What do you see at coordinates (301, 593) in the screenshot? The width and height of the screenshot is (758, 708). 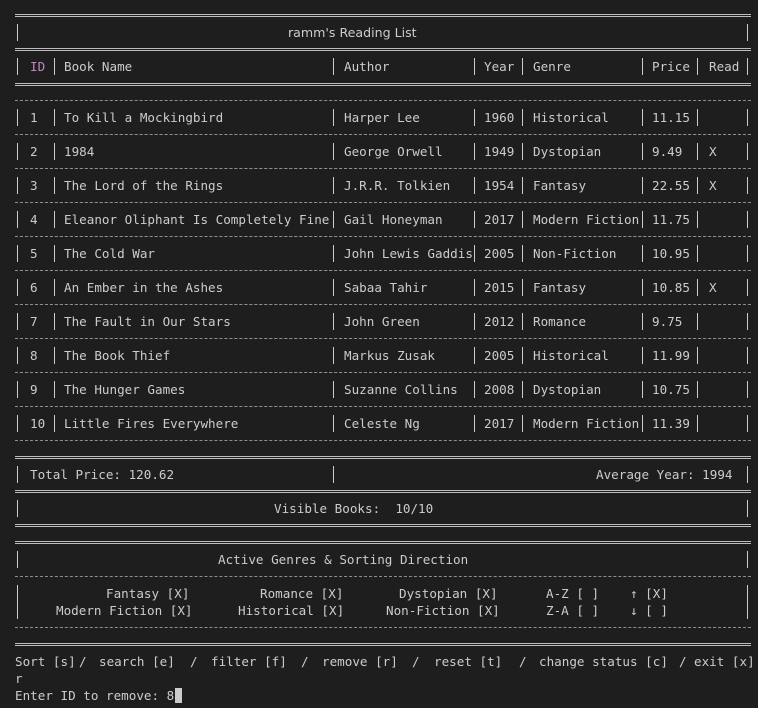 I see `filter-option: Romance [X]` at bounding box center [301, 593].